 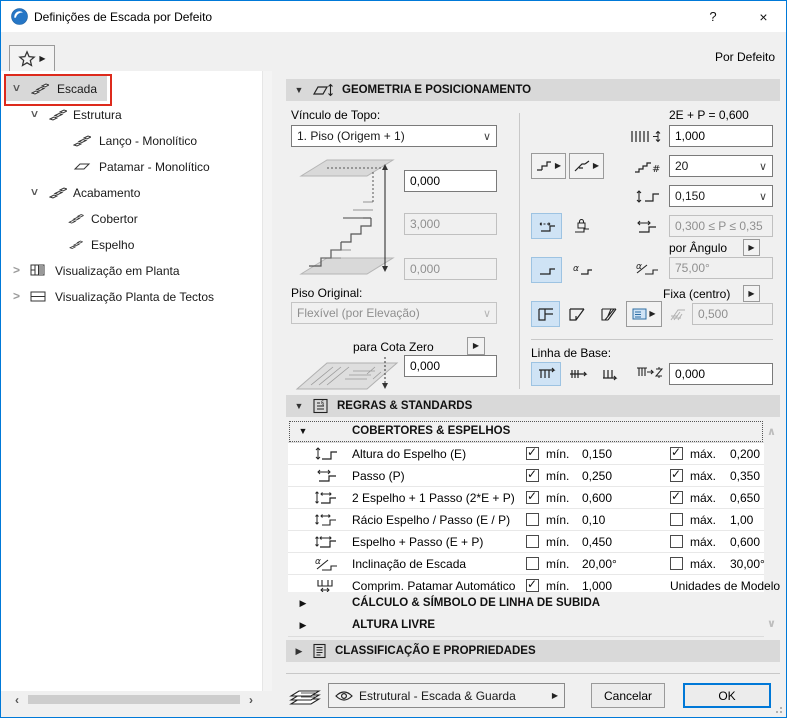 What do you see at coordinates (319, 651) in the screenshot?
I see `classification-icon` at bounding box center [319, 651].